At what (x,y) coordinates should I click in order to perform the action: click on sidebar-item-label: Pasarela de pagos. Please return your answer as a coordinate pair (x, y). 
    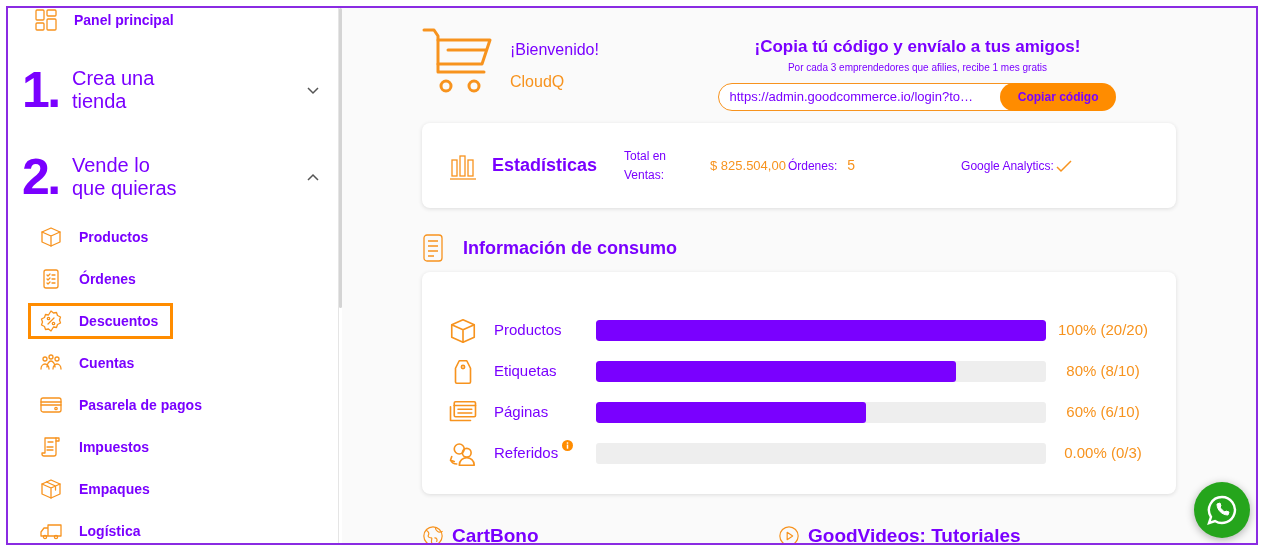
    Looking at the image, I should click on (140, 405).